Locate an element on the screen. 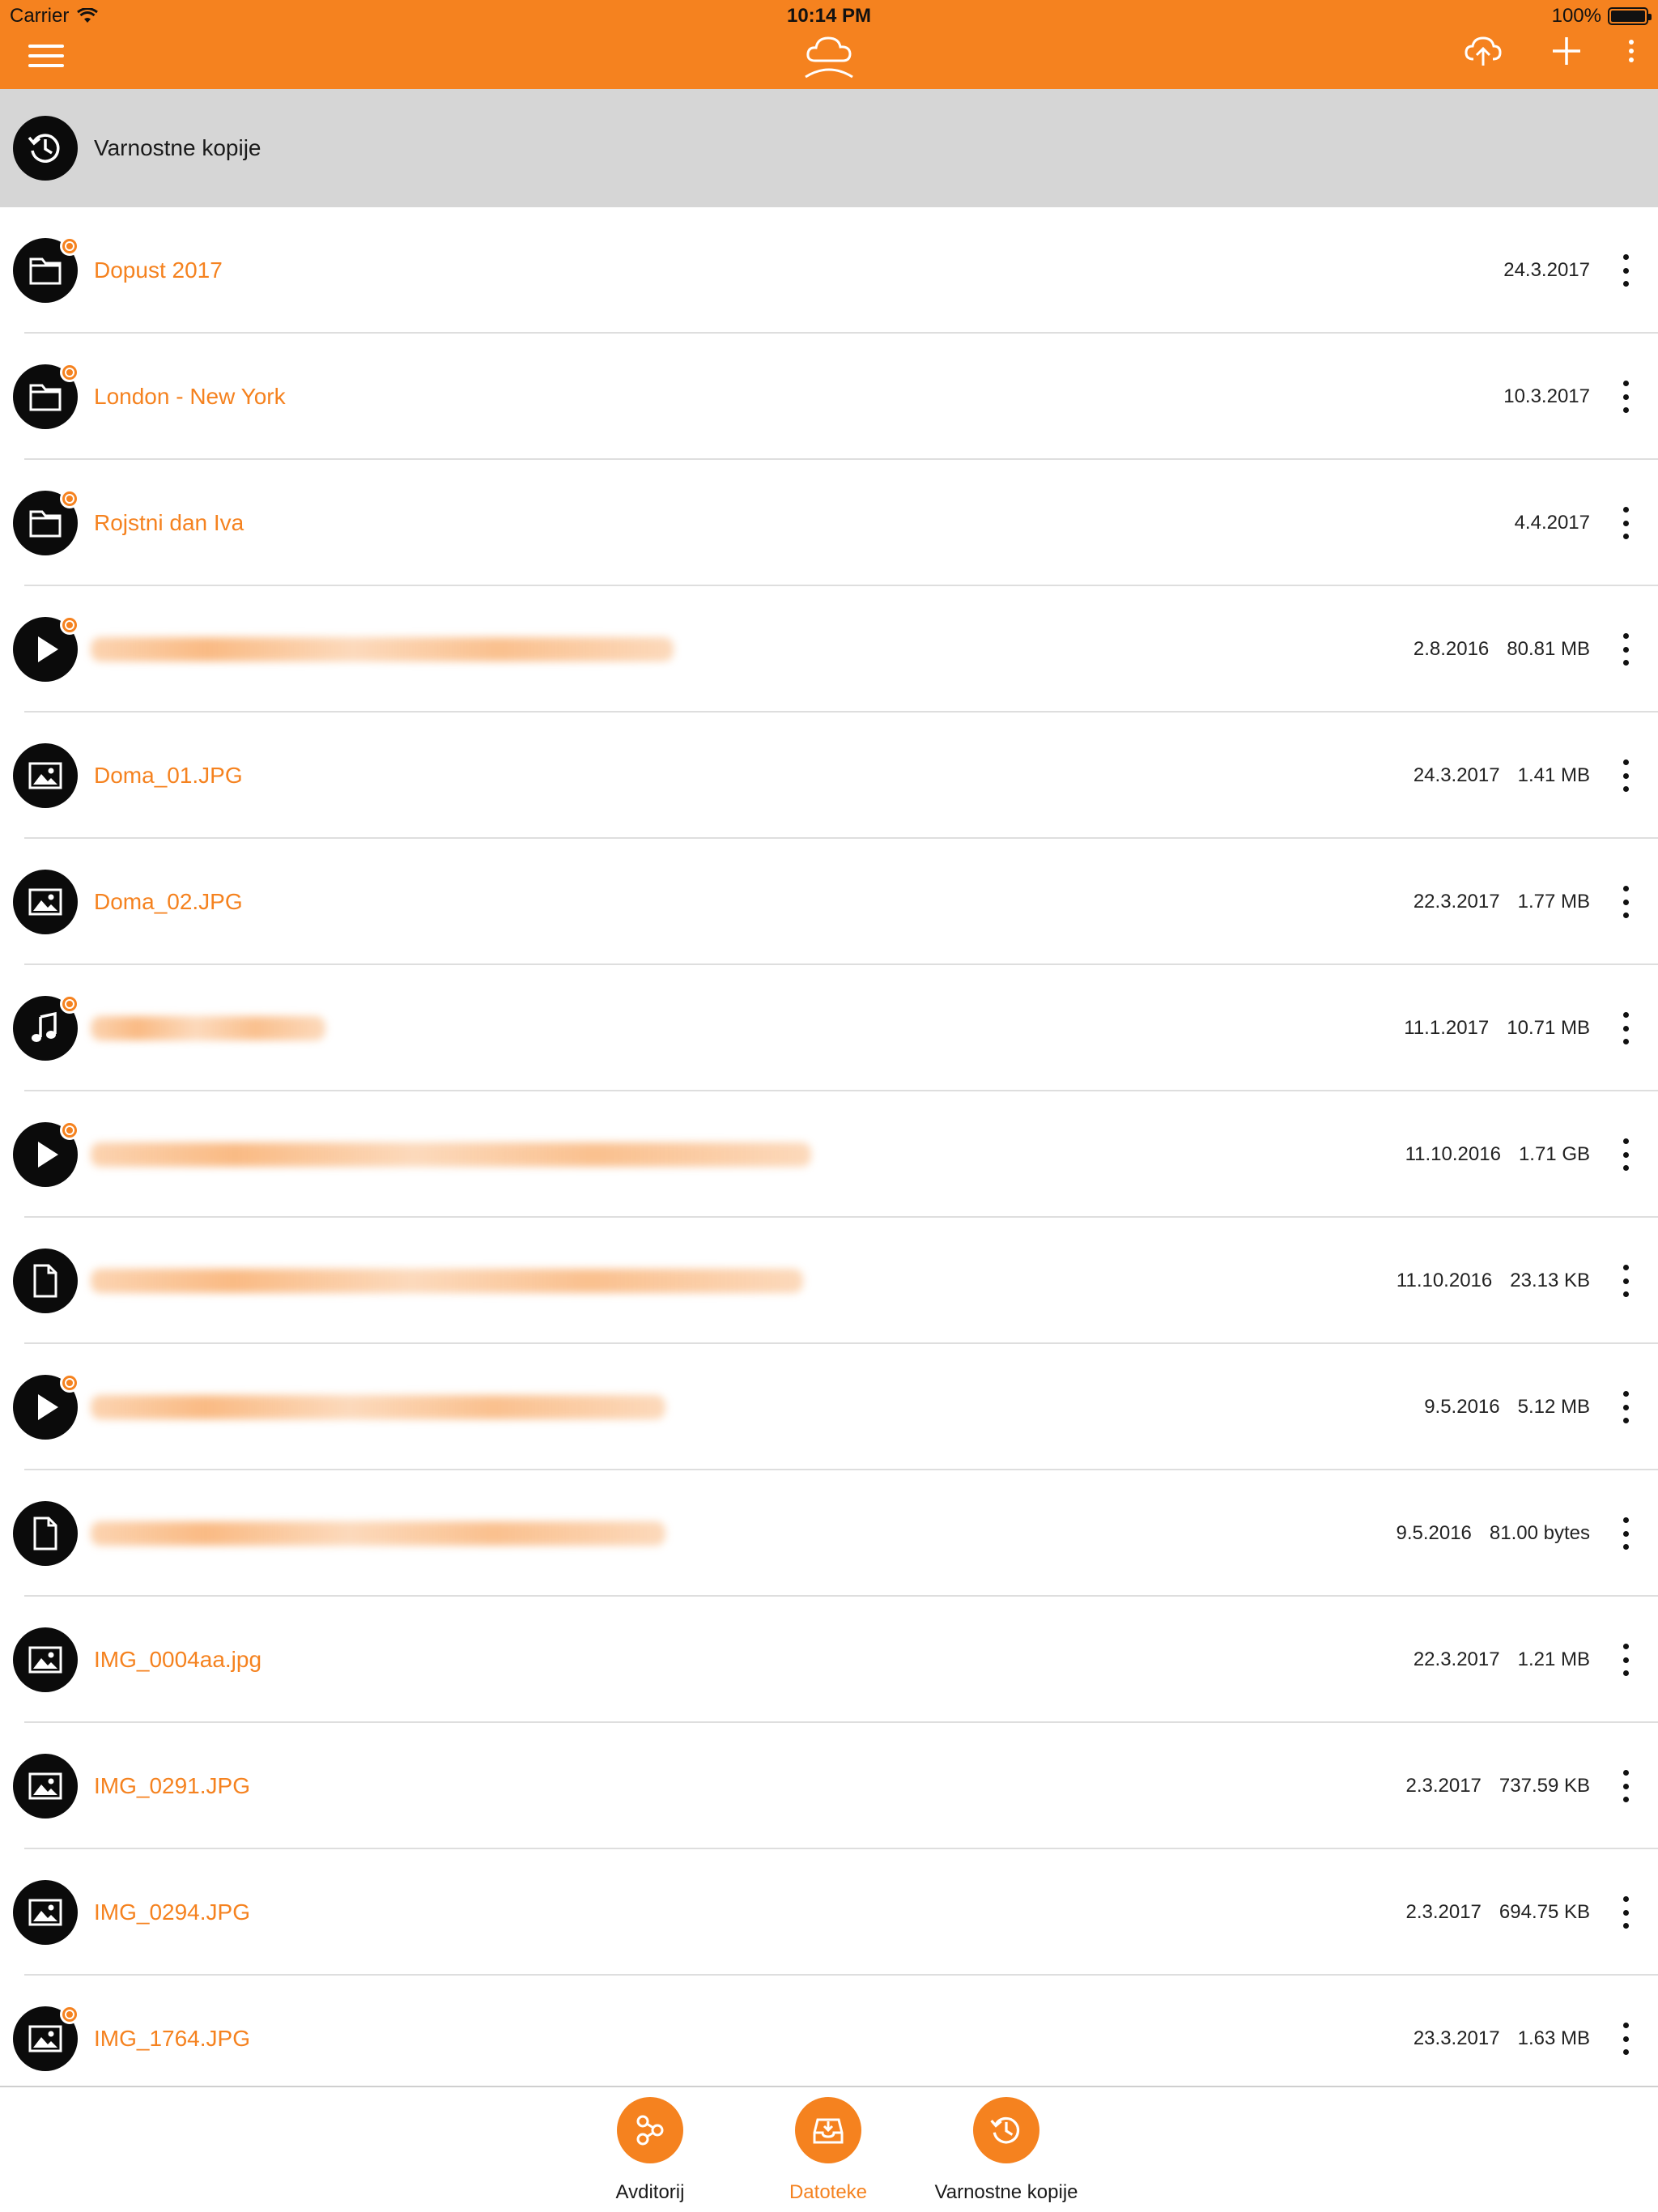 The width and height of the screenshot is (1658, 2212). tab-avditorij: Avditorij is located at coordinates (650, 2150).